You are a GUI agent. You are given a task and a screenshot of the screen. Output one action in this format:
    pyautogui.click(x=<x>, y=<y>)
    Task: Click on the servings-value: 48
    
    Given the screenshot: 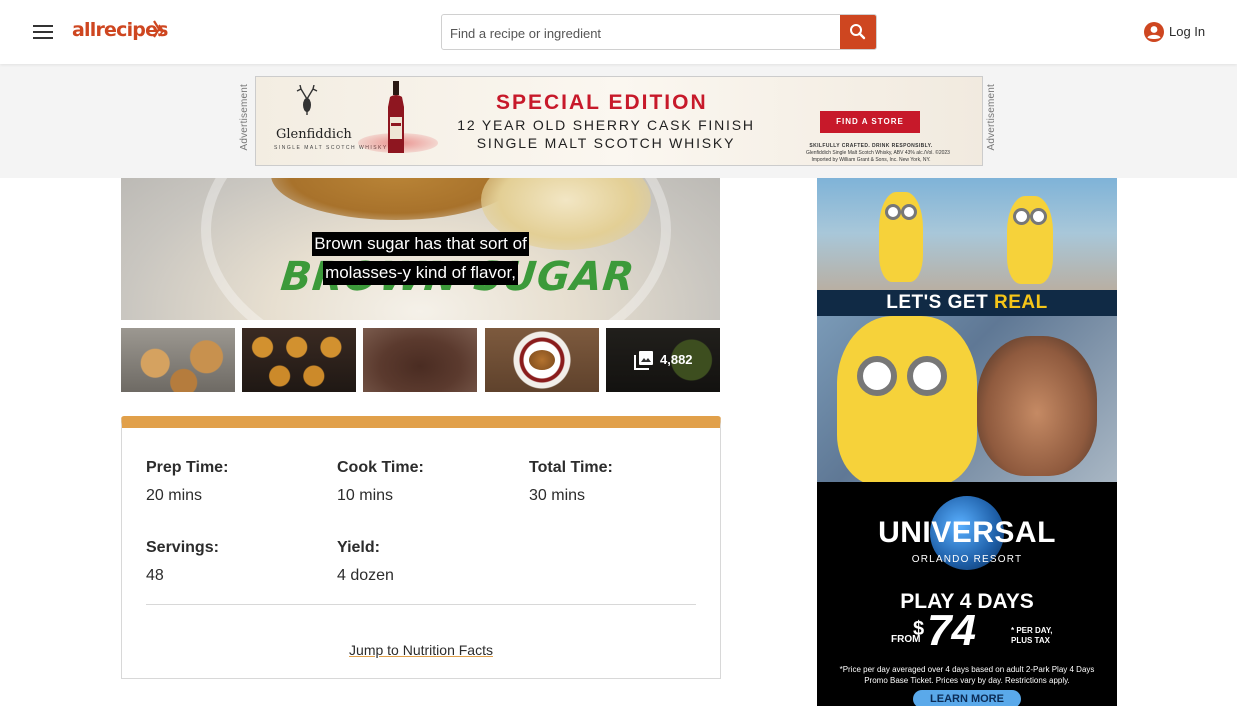 What is the action you would take?
    pyautogui.click(x=155, y=575)
    